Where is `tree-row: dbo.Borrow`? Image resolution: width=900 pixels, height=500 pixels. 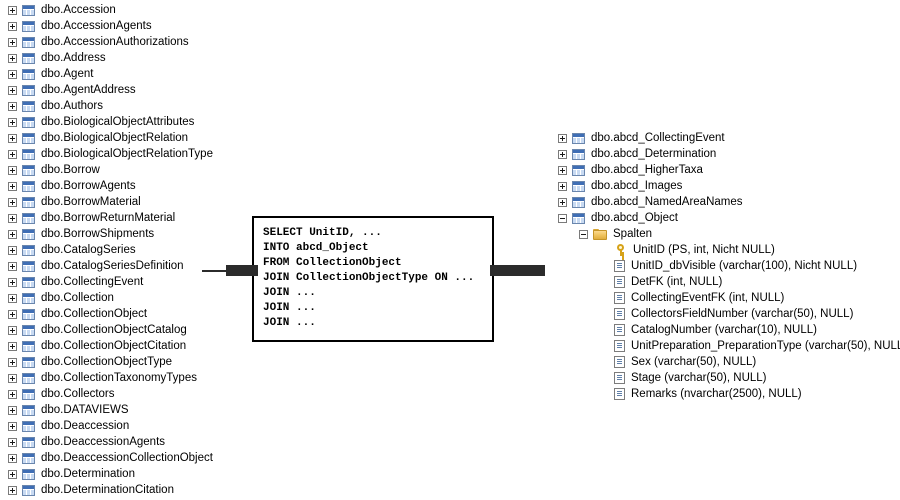
tree-row: dbo.Borrow is located at coordinates (110, 170).